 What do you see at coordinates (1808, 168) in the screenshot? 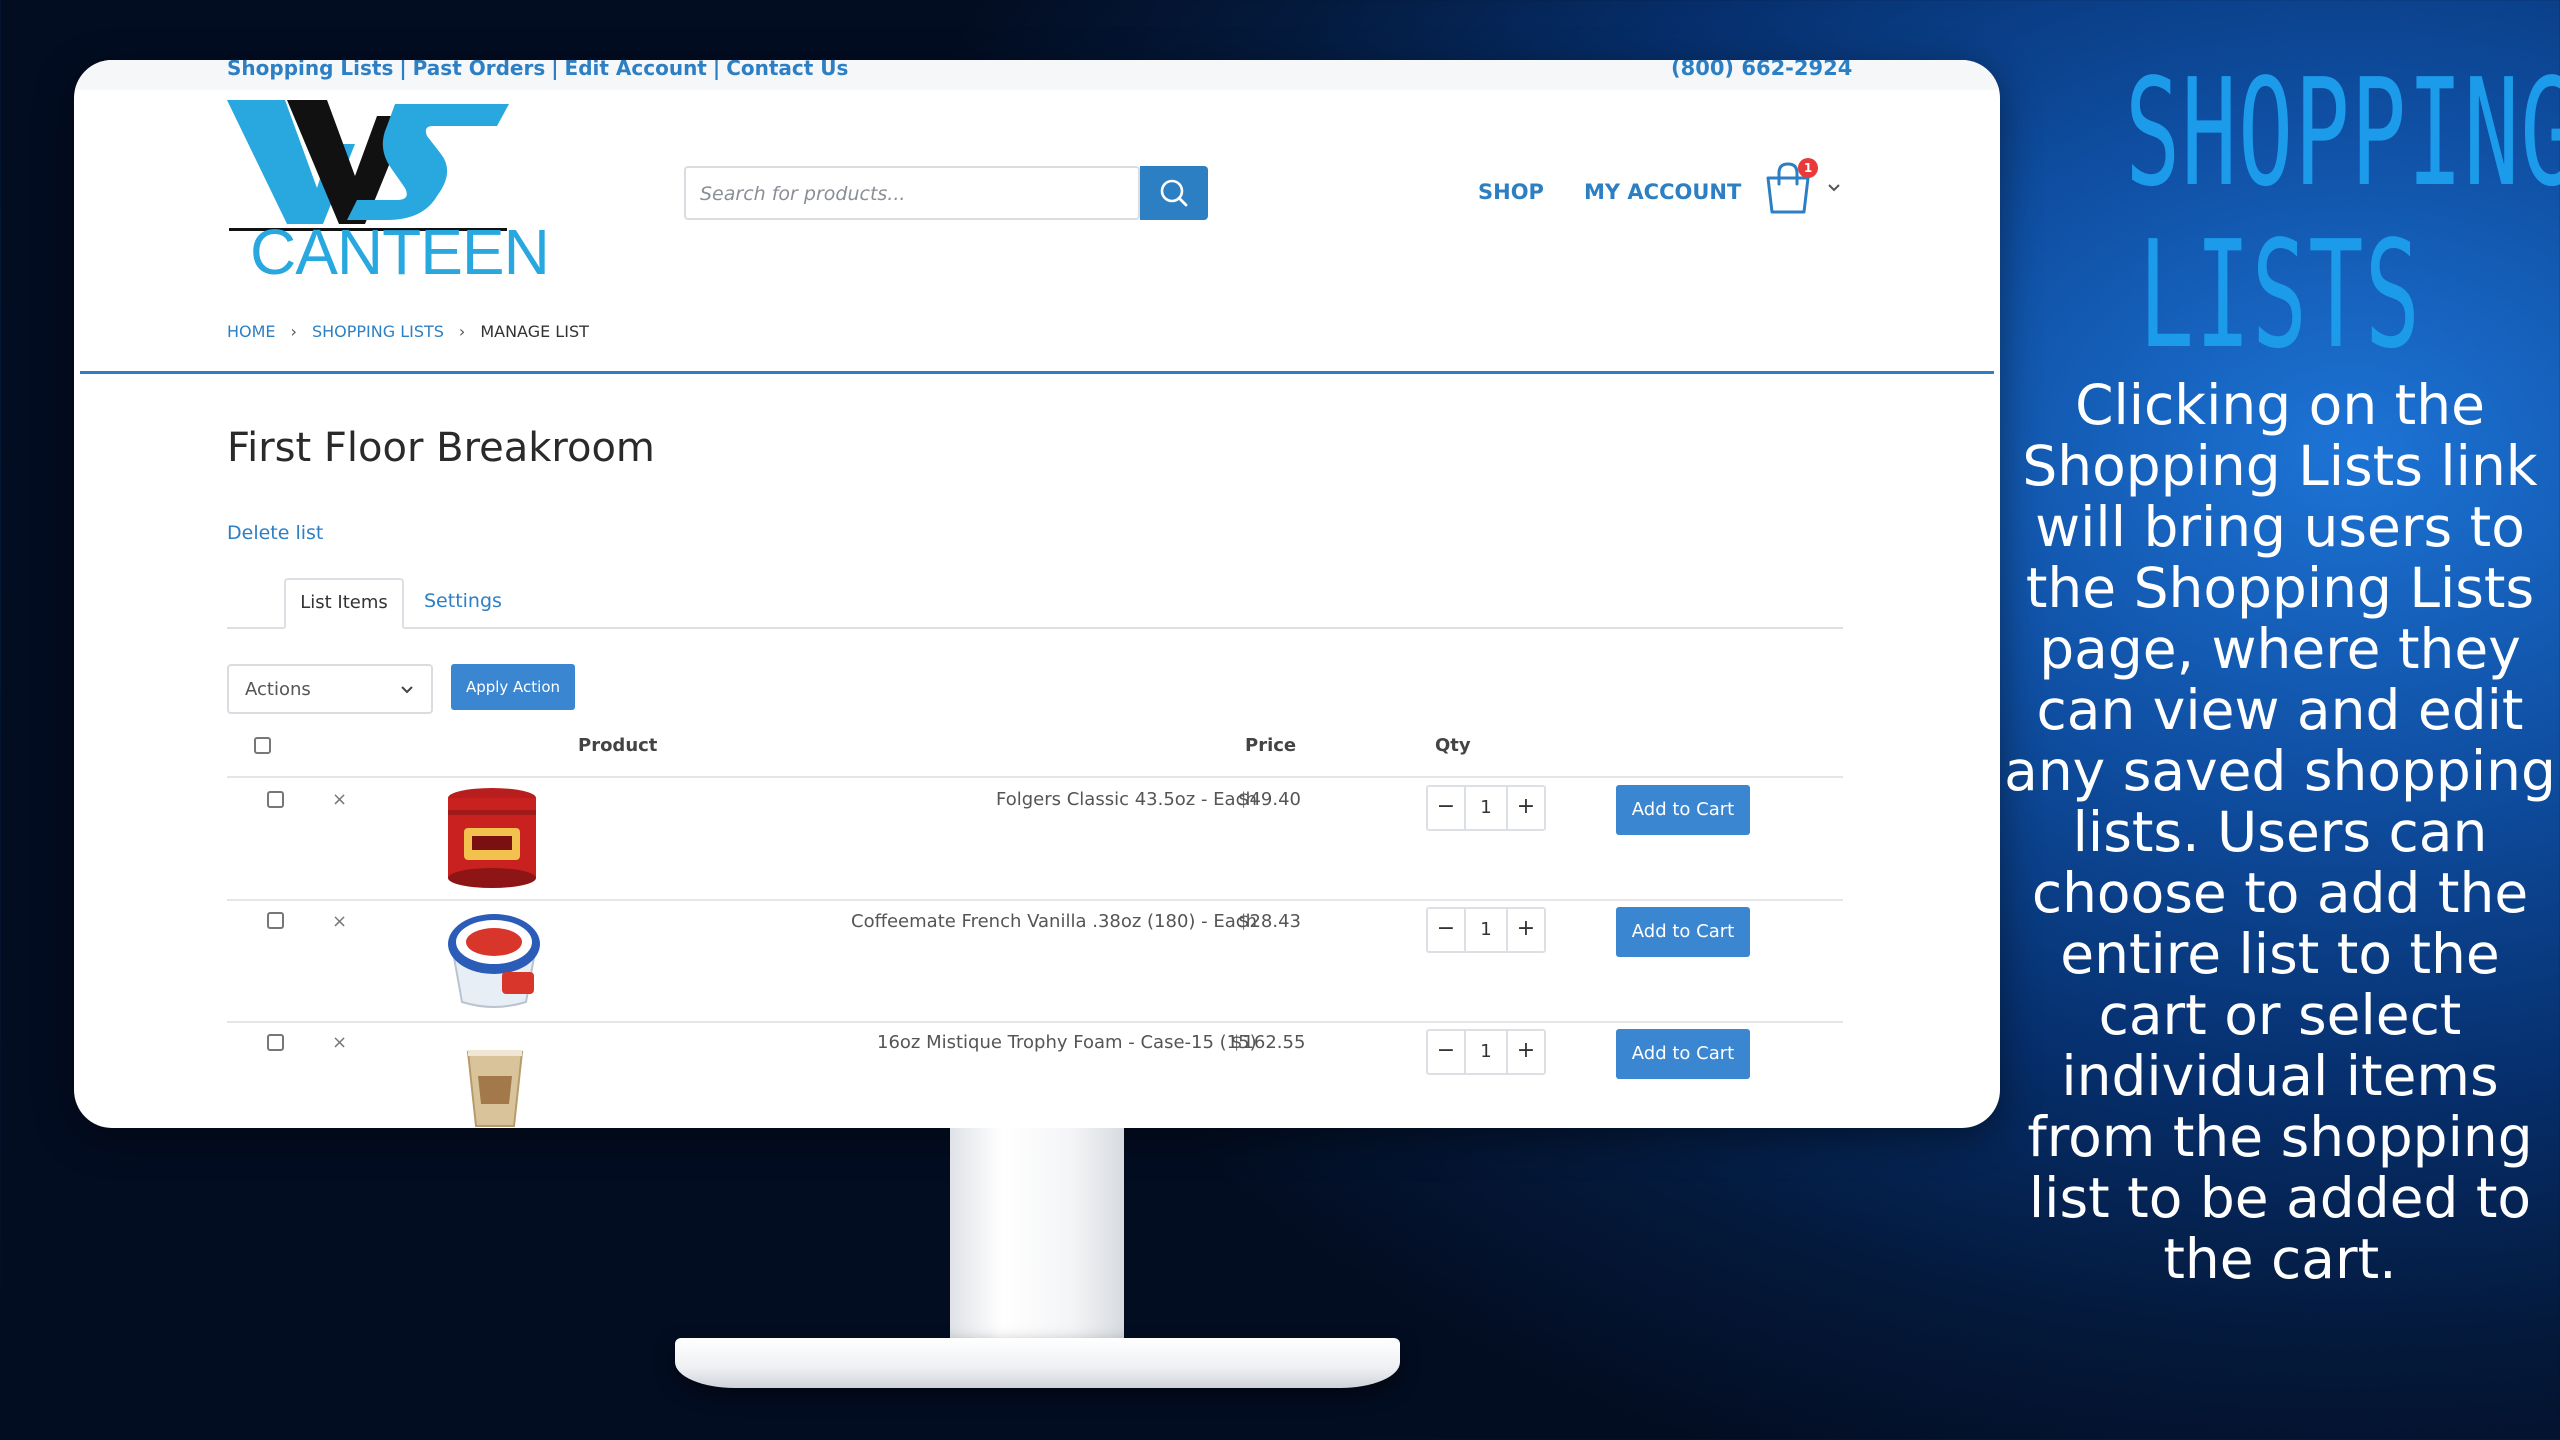
I see `cart-count-badge: 1` at bounding box center [1808, 168].